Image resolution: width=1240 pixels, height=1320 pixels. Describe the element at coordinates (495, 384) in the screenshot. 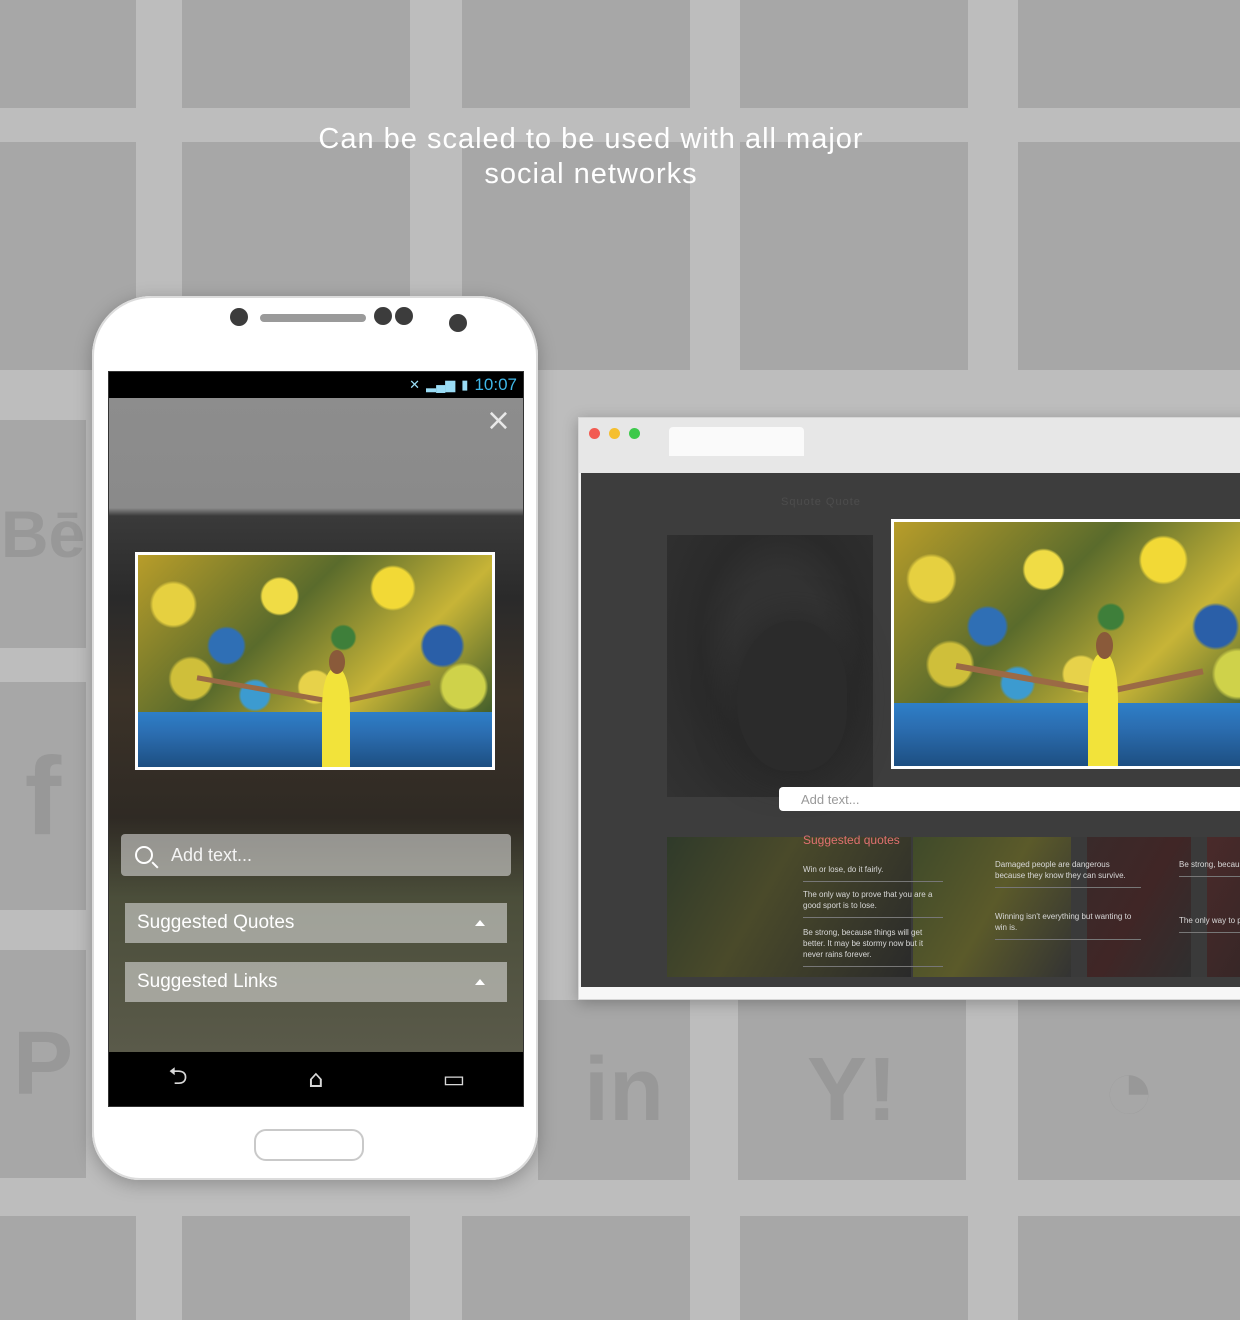

I see `status-time: 10:07` at that location.